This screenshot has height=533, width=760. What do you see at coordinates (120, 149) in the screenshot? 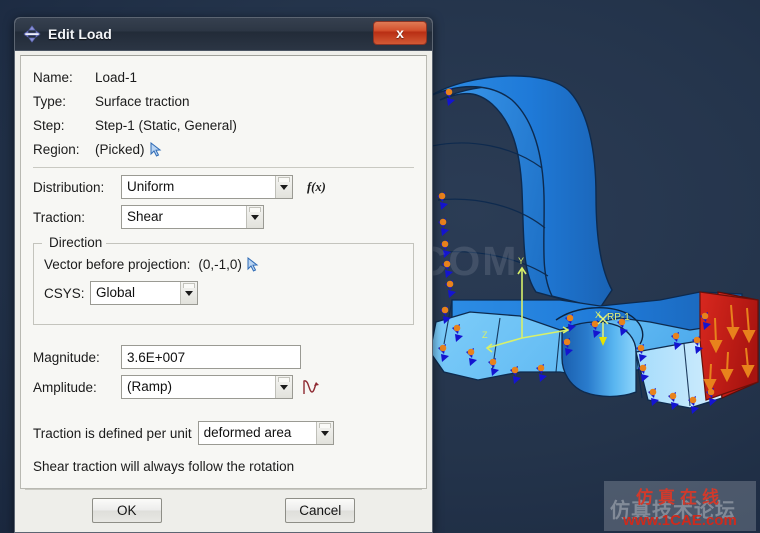
I see `region-value: (Picked)` at bounding box center [120, 149].